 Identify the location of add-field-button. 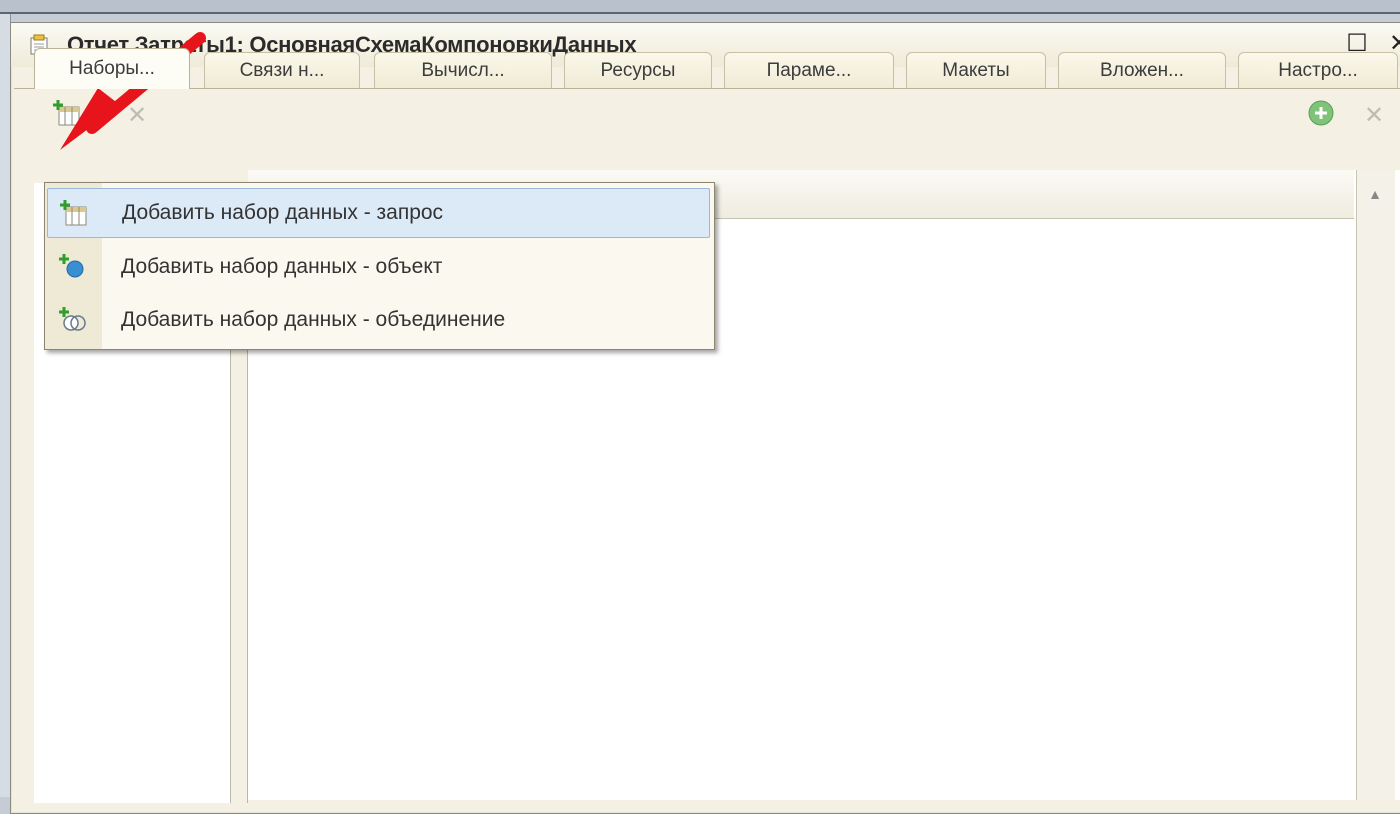
(1321, 115).